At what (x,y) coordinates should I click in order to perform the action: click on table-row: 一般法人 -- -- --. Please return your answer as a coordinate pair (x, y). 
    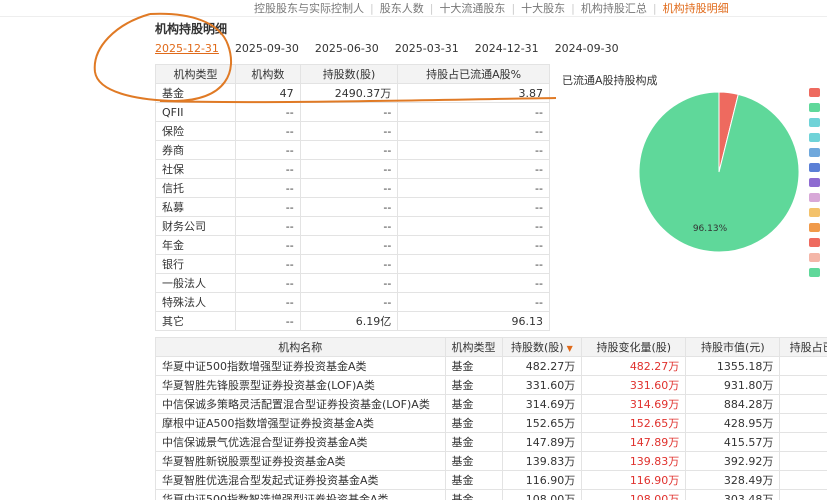
    Looking at the image, I should click on (352, 283).